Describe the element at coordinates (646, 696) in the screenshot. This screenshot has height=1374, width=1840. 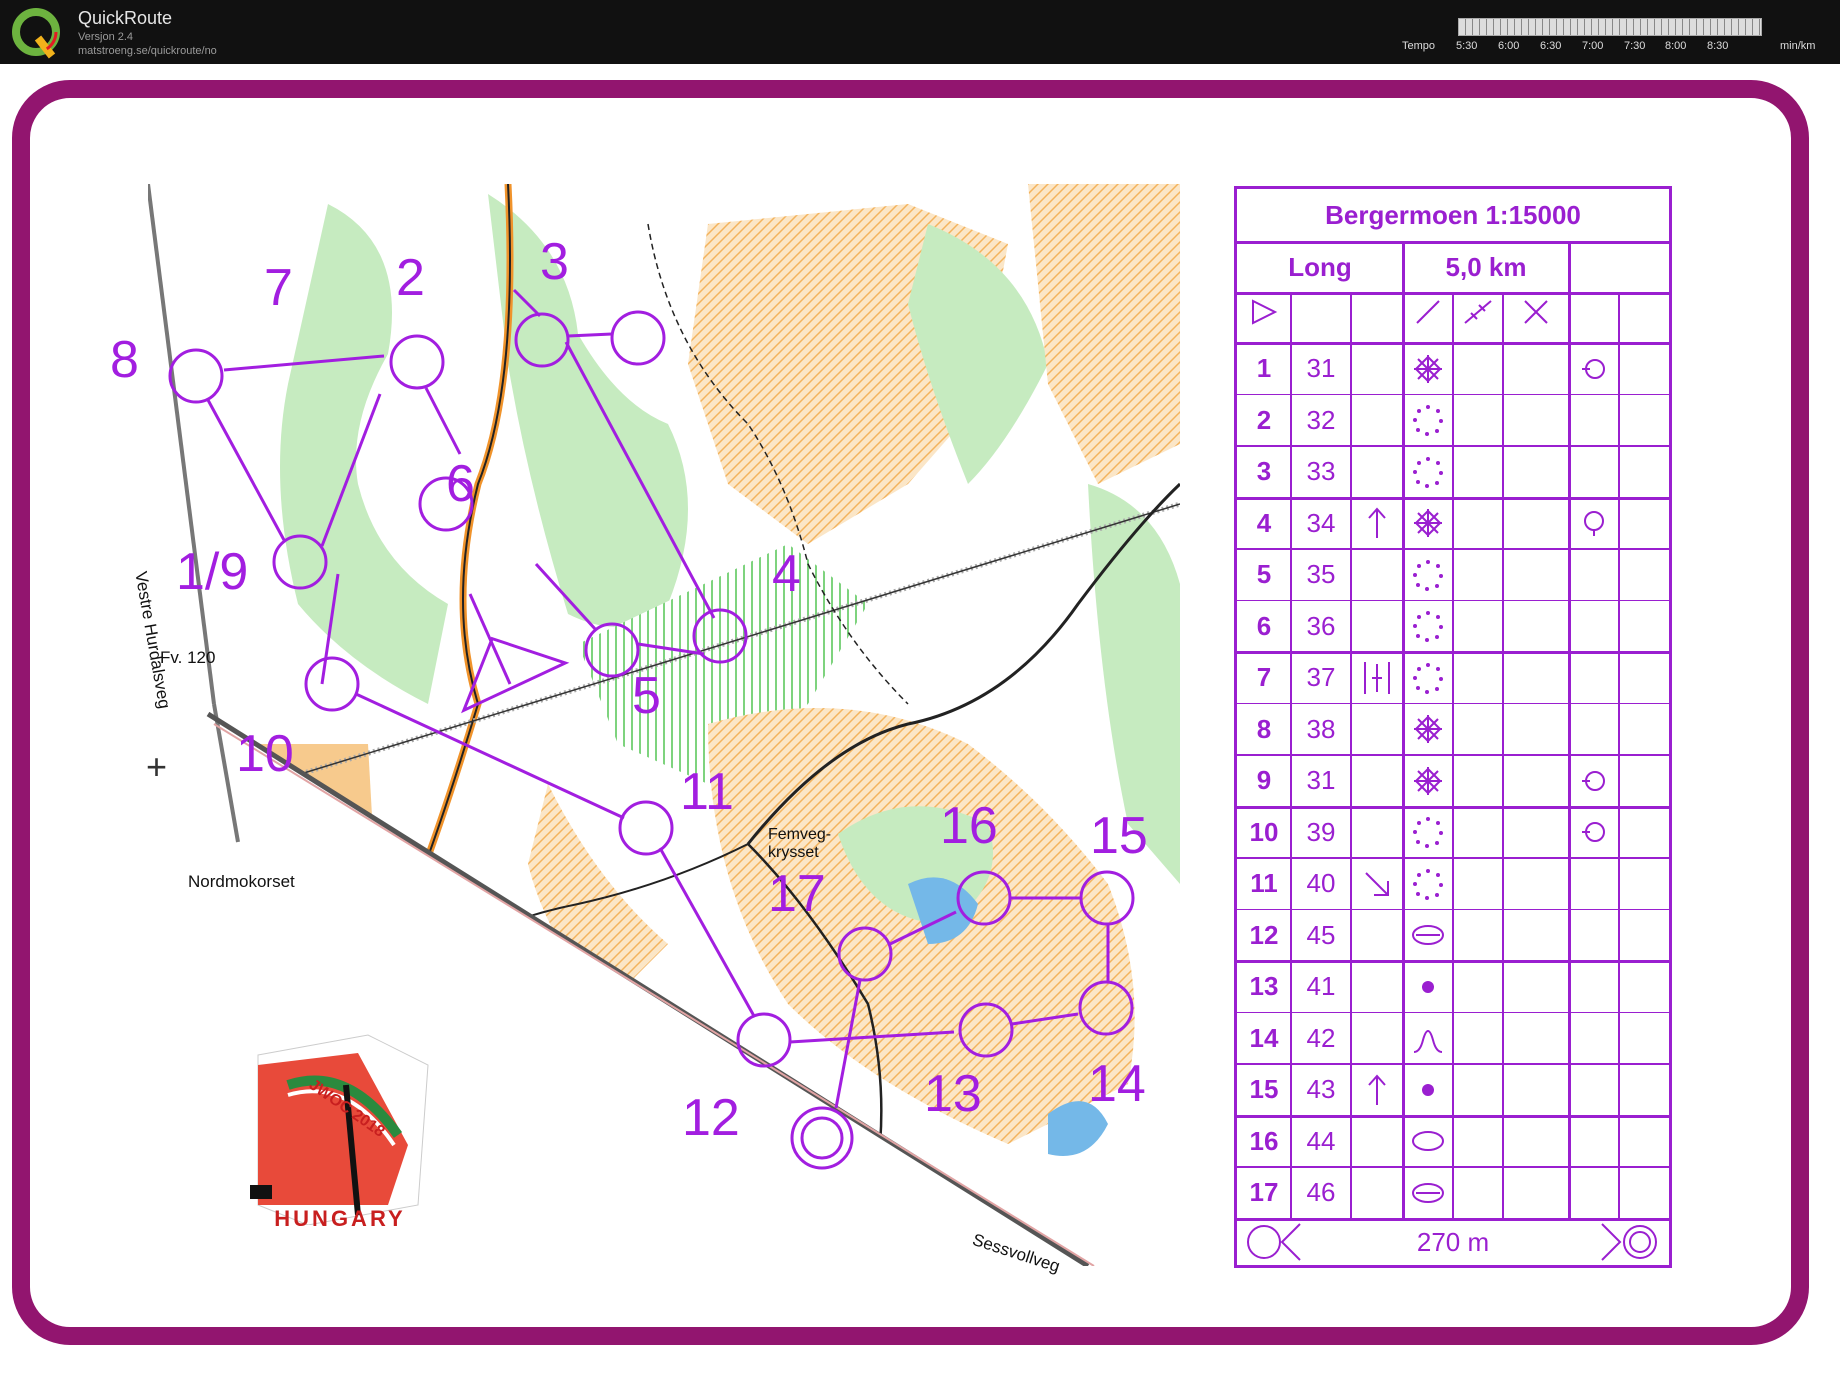
I see `control-label: 5` at that location.